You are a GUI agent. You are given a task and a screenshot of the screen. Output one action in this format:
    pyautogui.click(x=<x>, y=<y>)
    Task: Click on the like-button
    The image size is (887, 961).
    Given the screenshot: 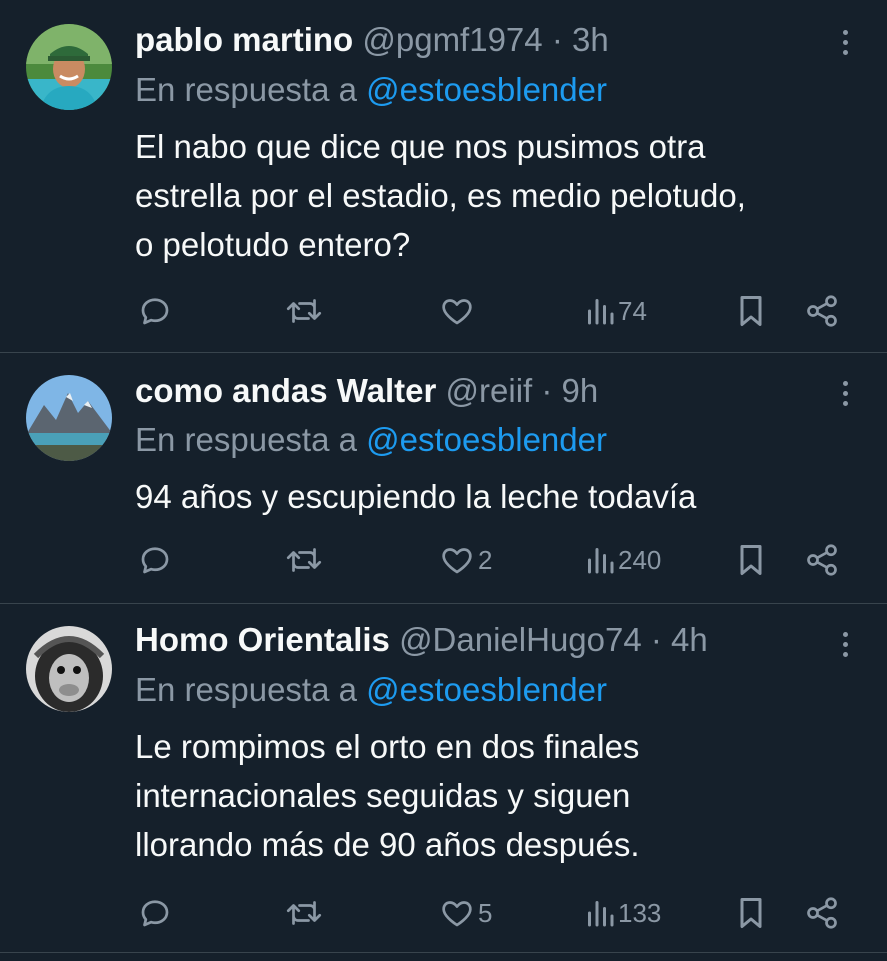 What is the action you would take?
    pyautogui.click(x=458, y=311)
    